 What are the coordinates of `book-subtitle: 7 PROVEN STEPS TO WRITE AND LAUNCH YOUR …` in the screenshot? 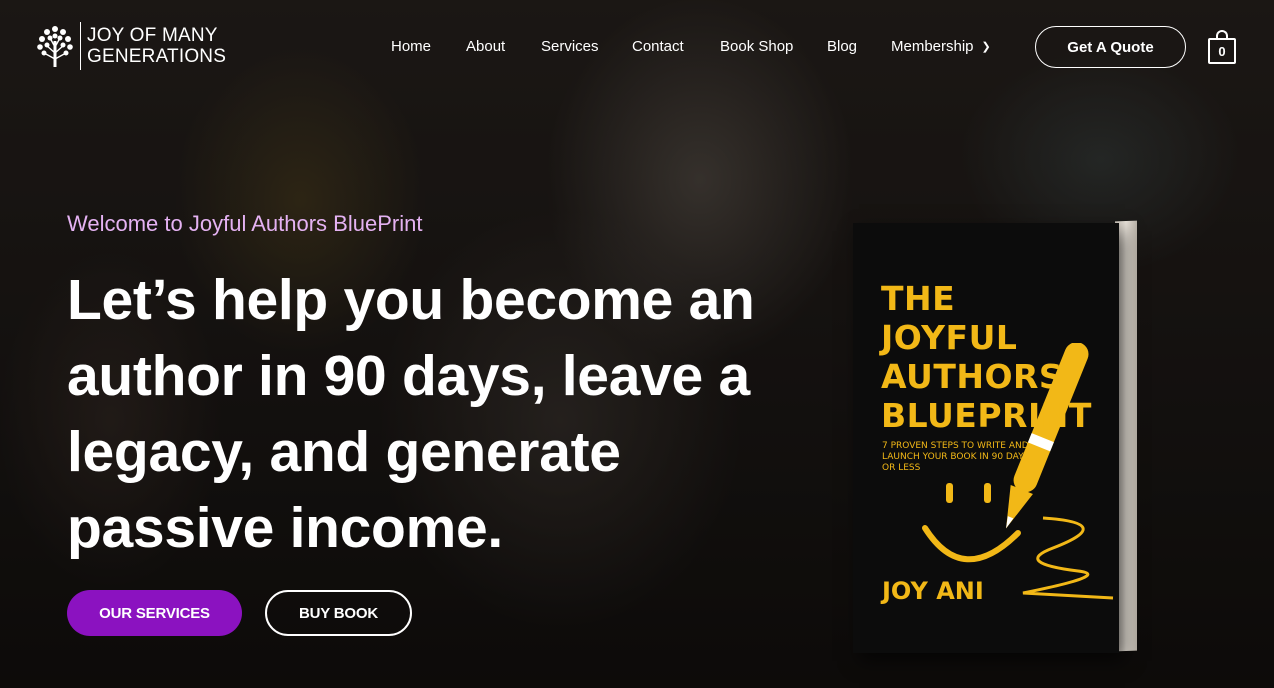 It's located at (956, 457).